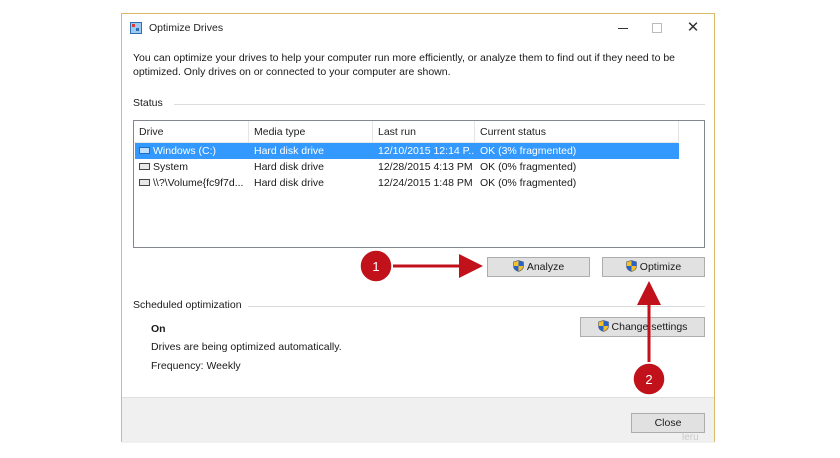 Image resolution: width=840 pixels, height=458 pixels. Describe the element at coordinates (545, 267) in the screenshot. I see `analyze-label: Analyze` at that location.